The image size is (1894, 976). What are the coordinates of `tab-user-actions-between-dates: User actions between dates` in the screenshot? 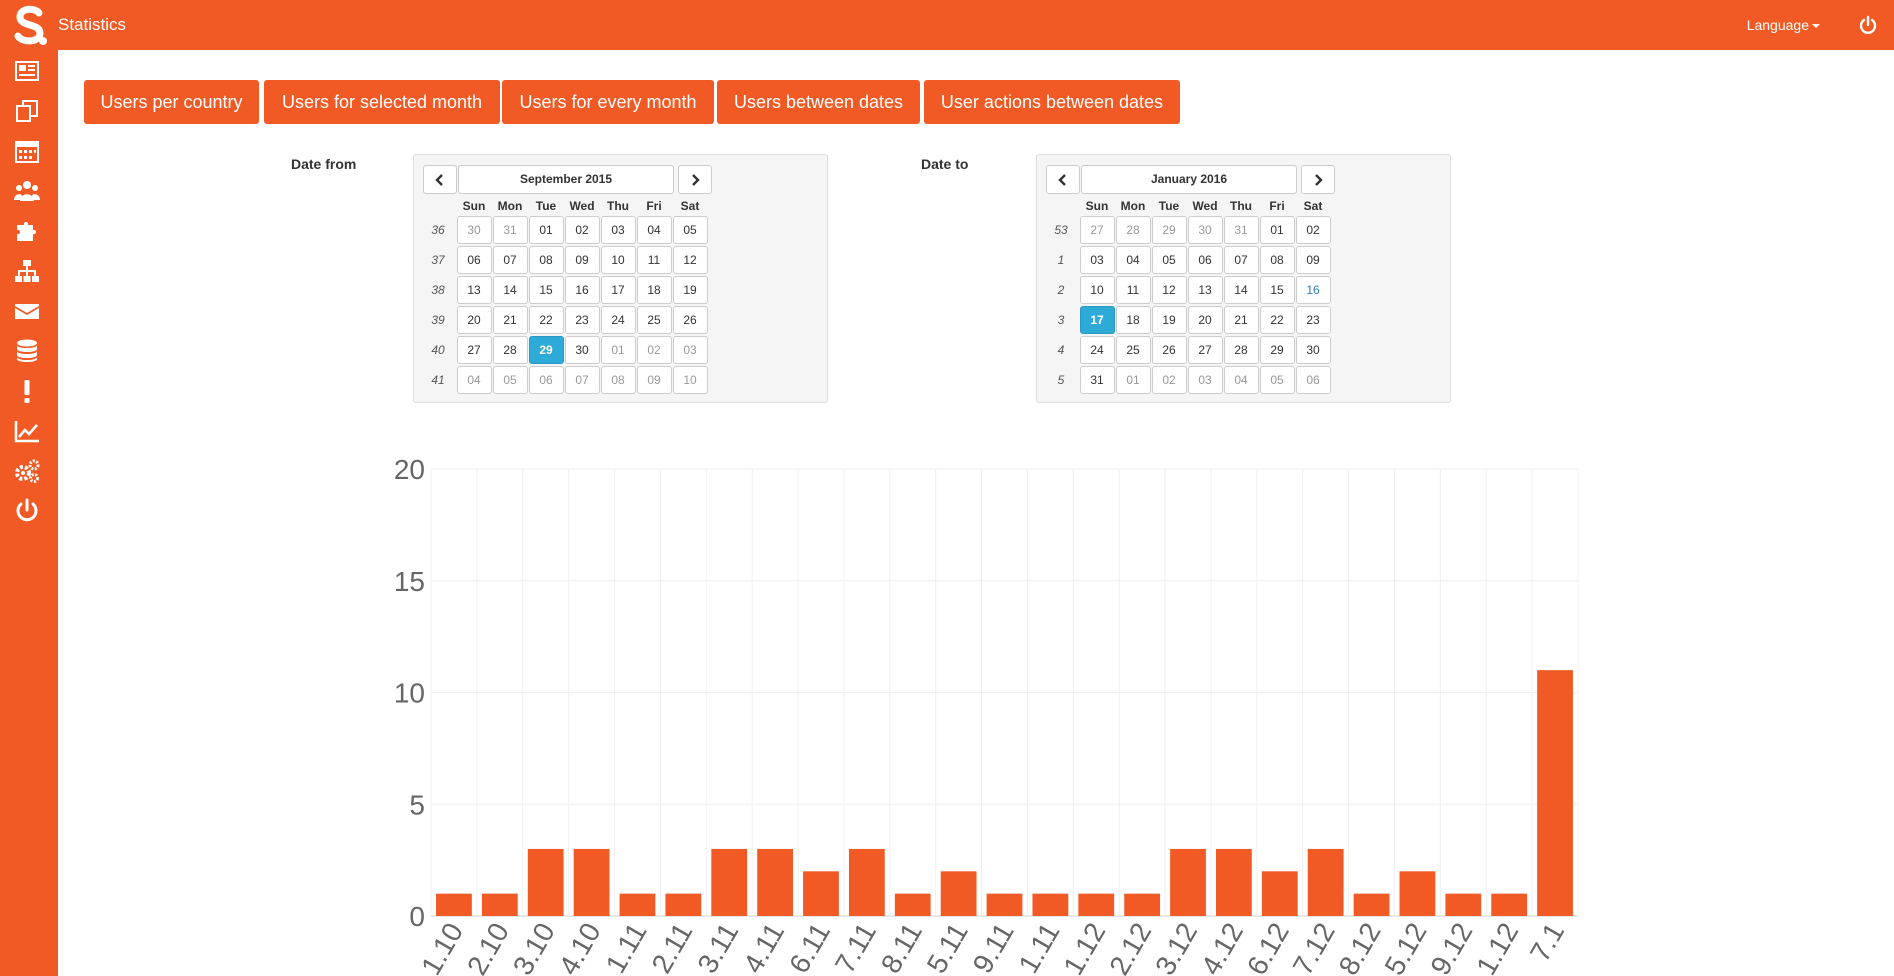 It's located at (1052, 102).